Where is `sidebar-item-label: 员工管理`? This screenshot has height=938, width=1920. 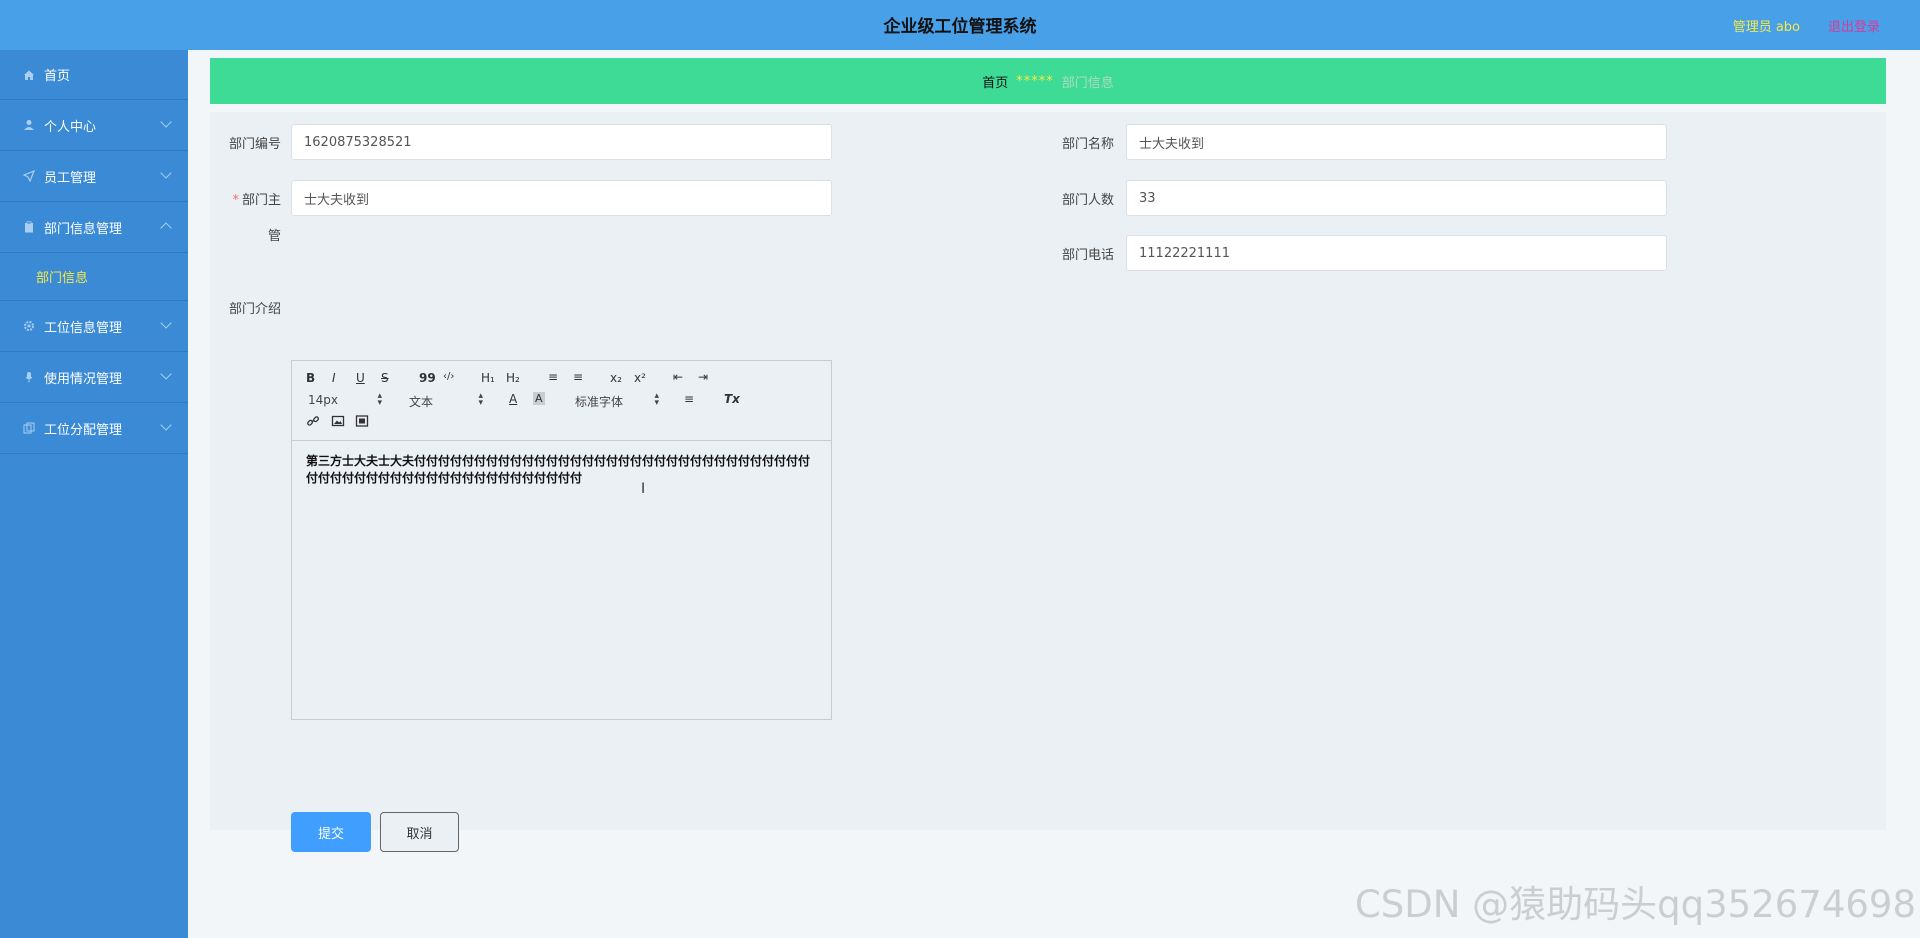
sidebar-item-label: 员工管理 is located at coordinates (70, 178).